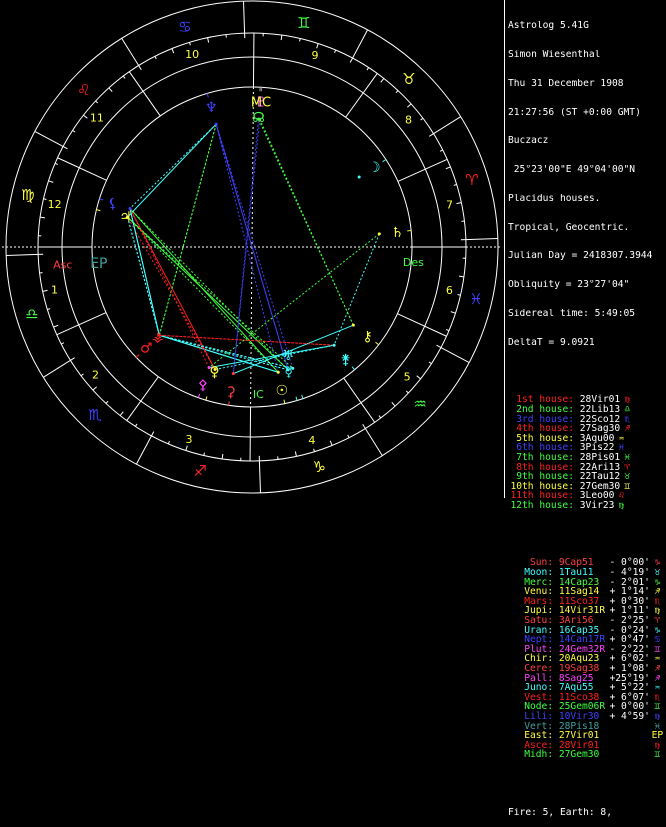 The width and height of the screenshot is (666, 827). Describe the element at coordinates (346, 360) in the screenshot. I see `juno-icon: ⚵` at that location.